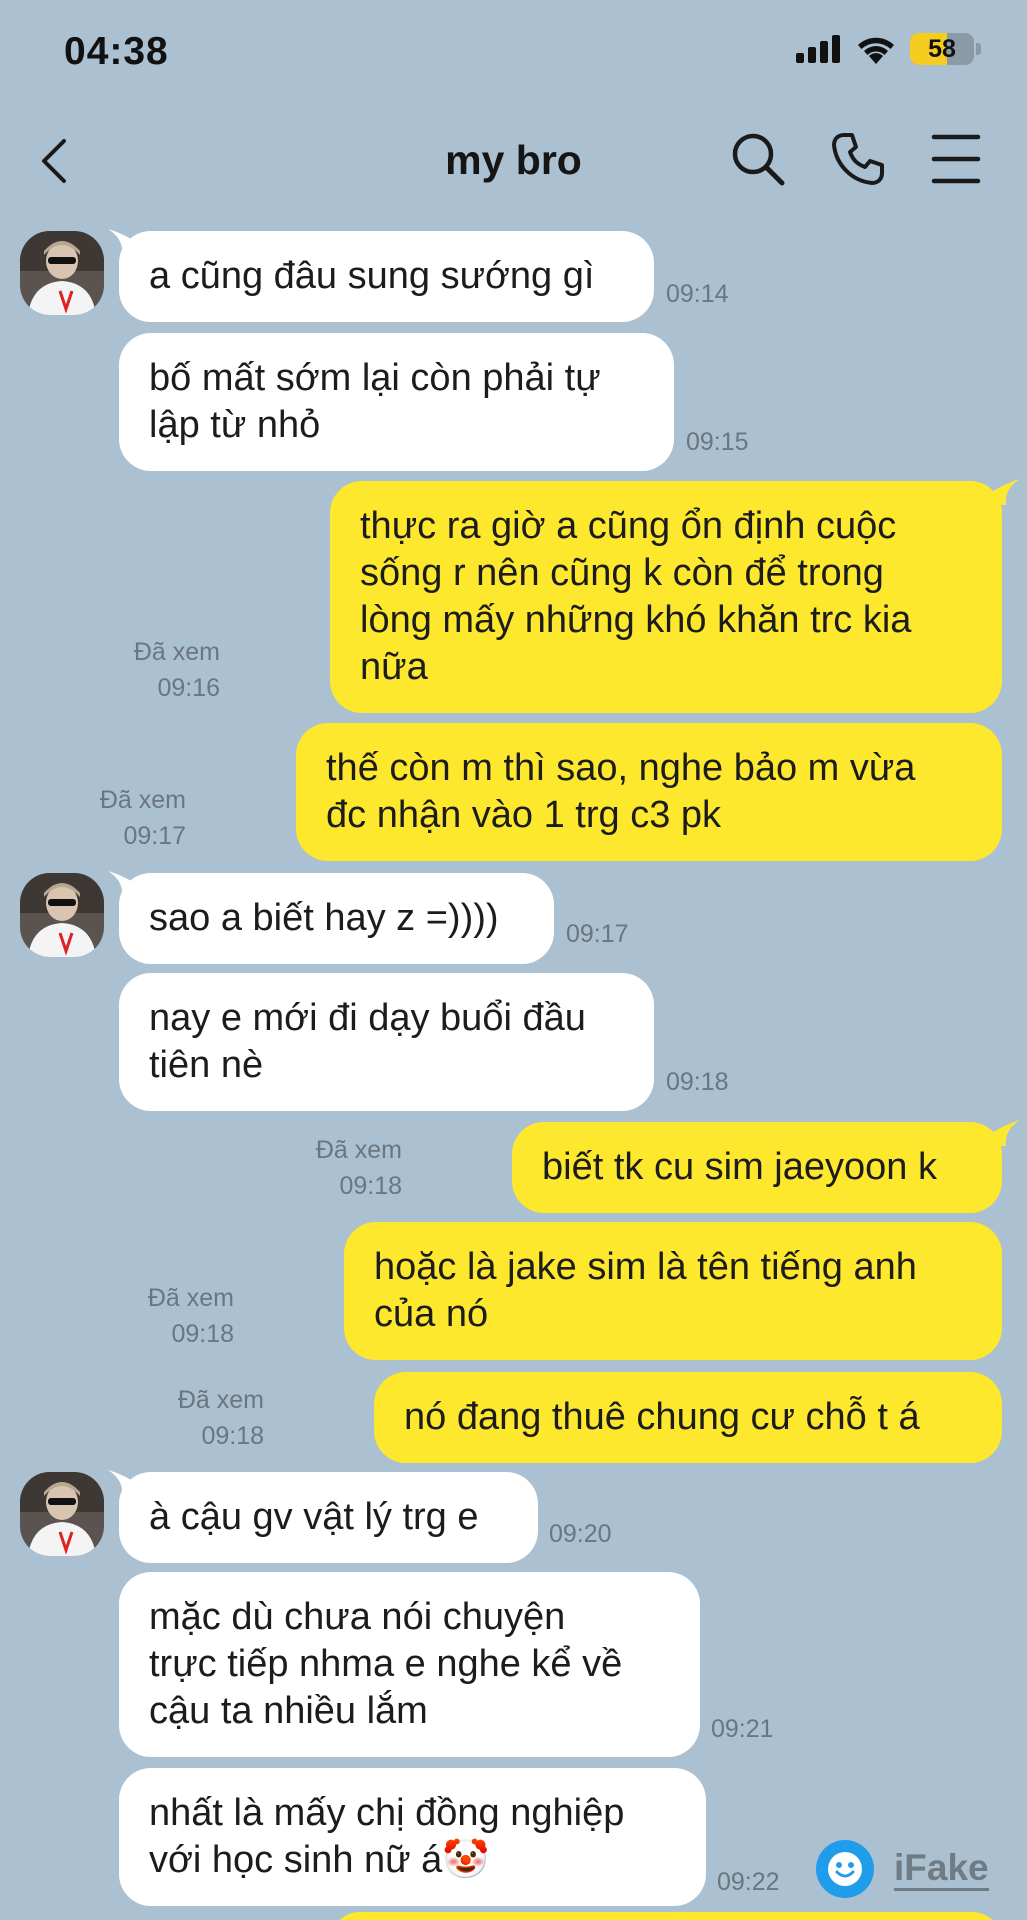  What do you see at coordinates (188, 688) in the screenshot?
I see `message-time: 09:16` at bounding box center [188, 688].